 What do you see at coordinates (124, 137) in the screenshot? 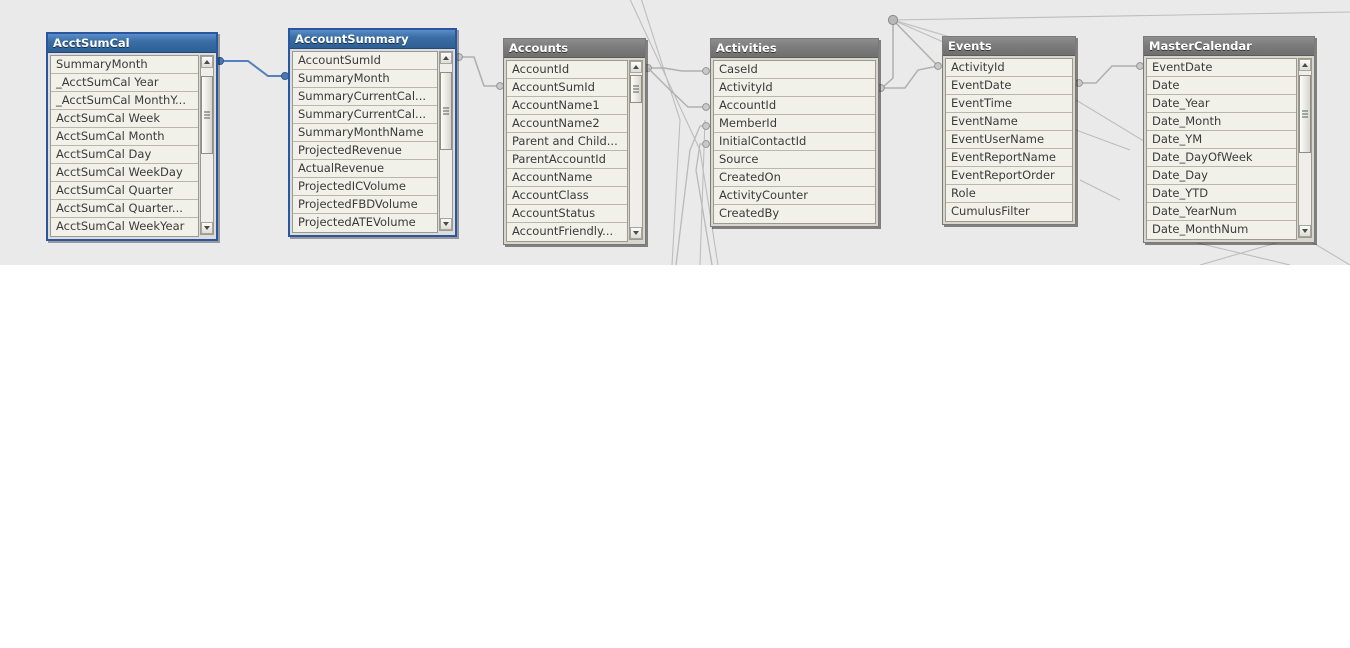
I see `field-row: AcctSumCal Month` at bounding box center [124, 137].